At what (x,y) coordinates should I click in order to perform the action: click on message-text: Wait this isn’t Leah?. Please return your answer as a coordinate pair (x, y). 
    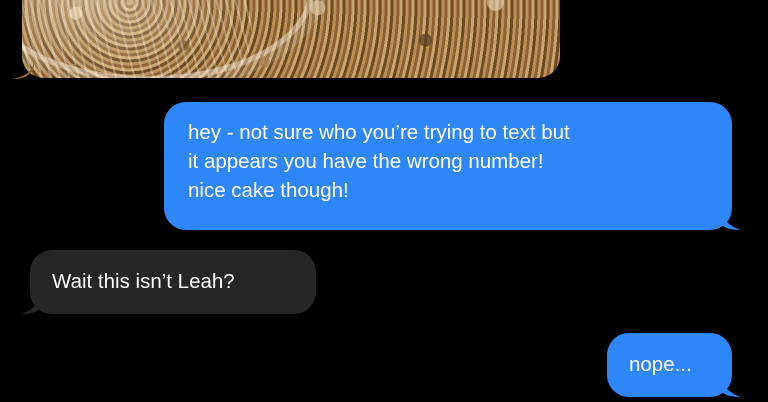
    Looking at the image, I should click on (143, 281).